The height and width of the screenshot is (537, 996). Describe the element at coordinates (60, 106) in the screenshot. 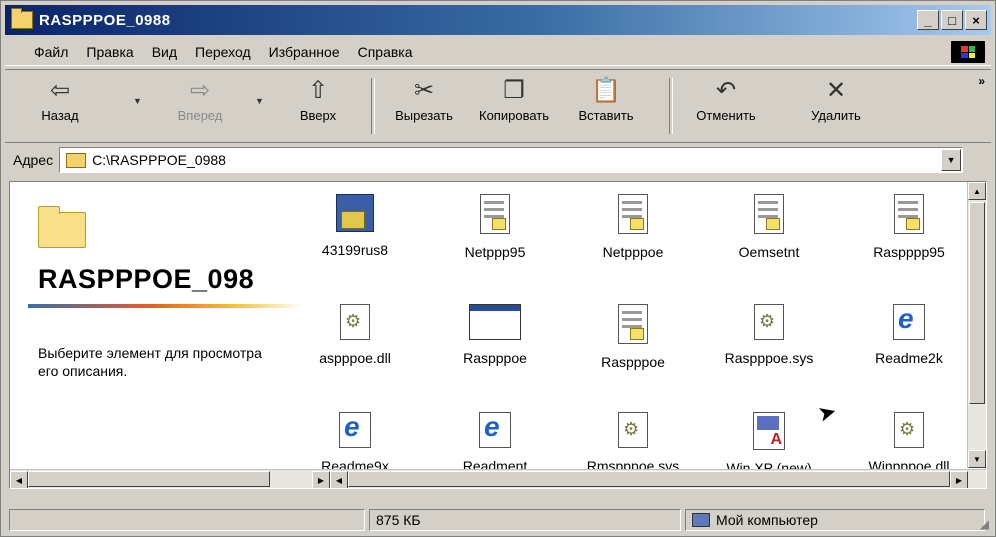

I see `back-button: ⇦ Назад` at that location.